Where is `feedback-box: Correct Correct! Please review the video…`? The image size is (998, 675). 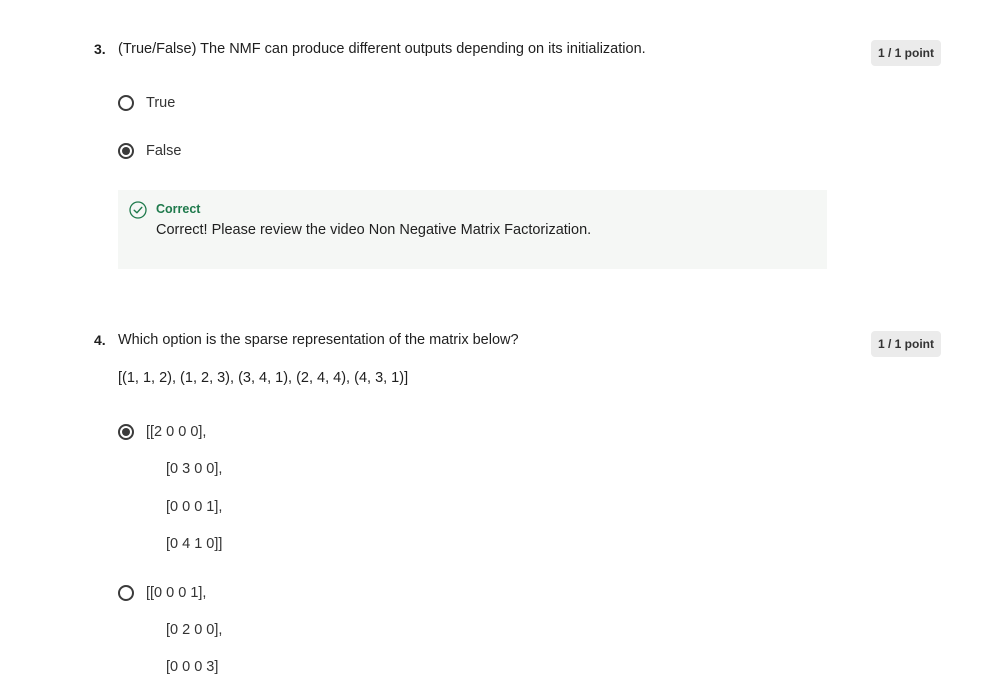
feedback-box: Correct Correct! Please review the video… is located at coordinates (472, 229).